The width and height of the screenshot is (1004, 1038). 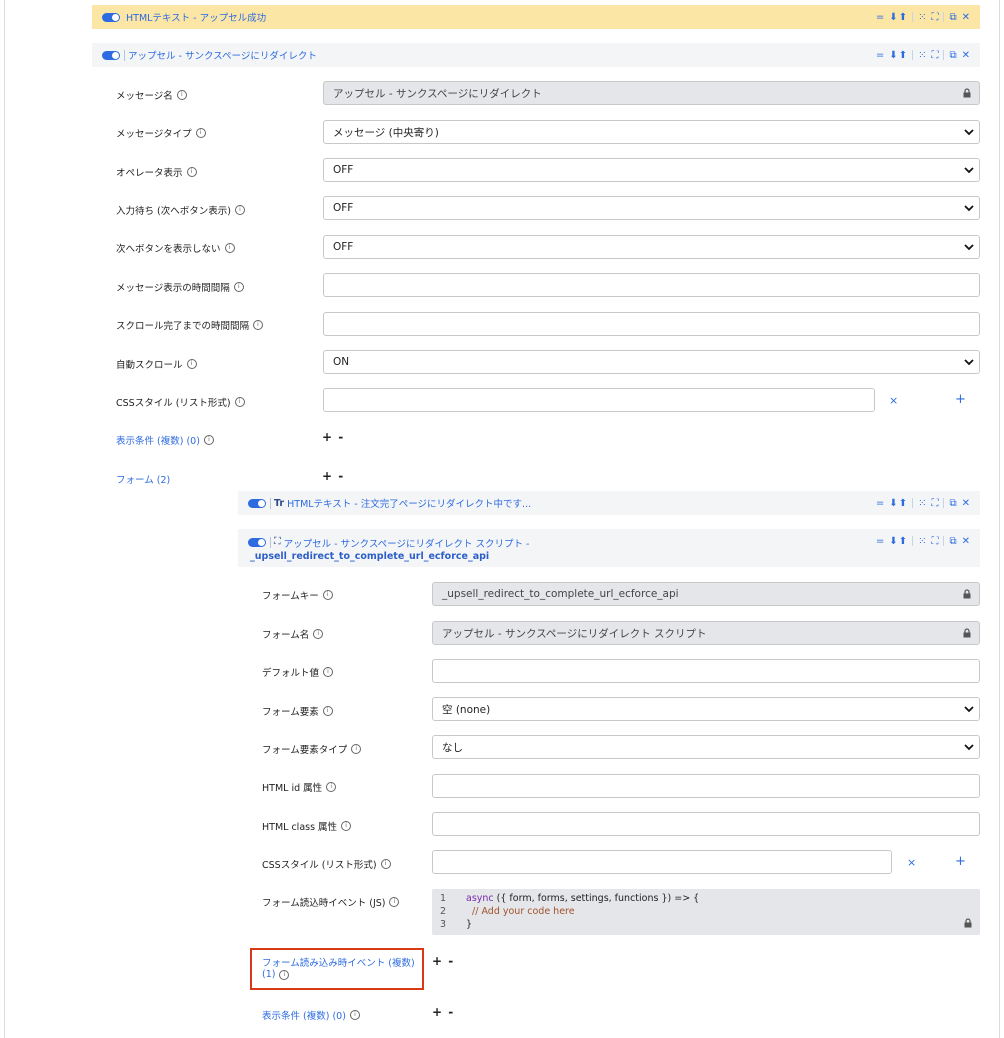 I want to click on forms-label: フォーム (2), so click(x=143, y=479).